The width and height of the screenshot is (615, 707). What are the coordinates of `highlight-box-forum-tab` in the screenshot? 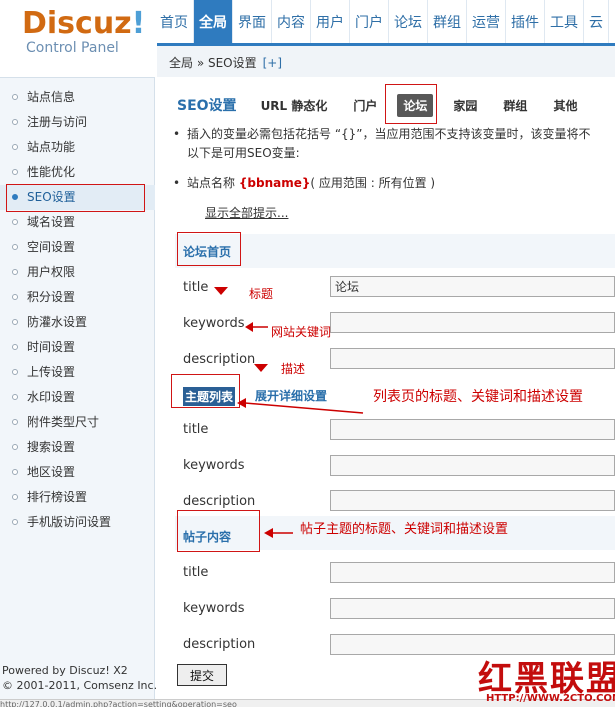 It's located at (411, 104).